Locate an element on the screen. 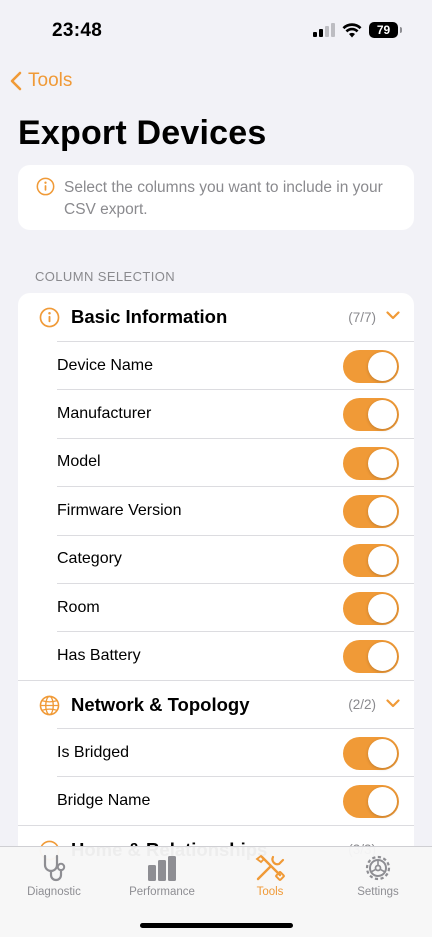 This screenshot has width=432, height=937. tab-performance: Performance is located at coordinates (162, 875).